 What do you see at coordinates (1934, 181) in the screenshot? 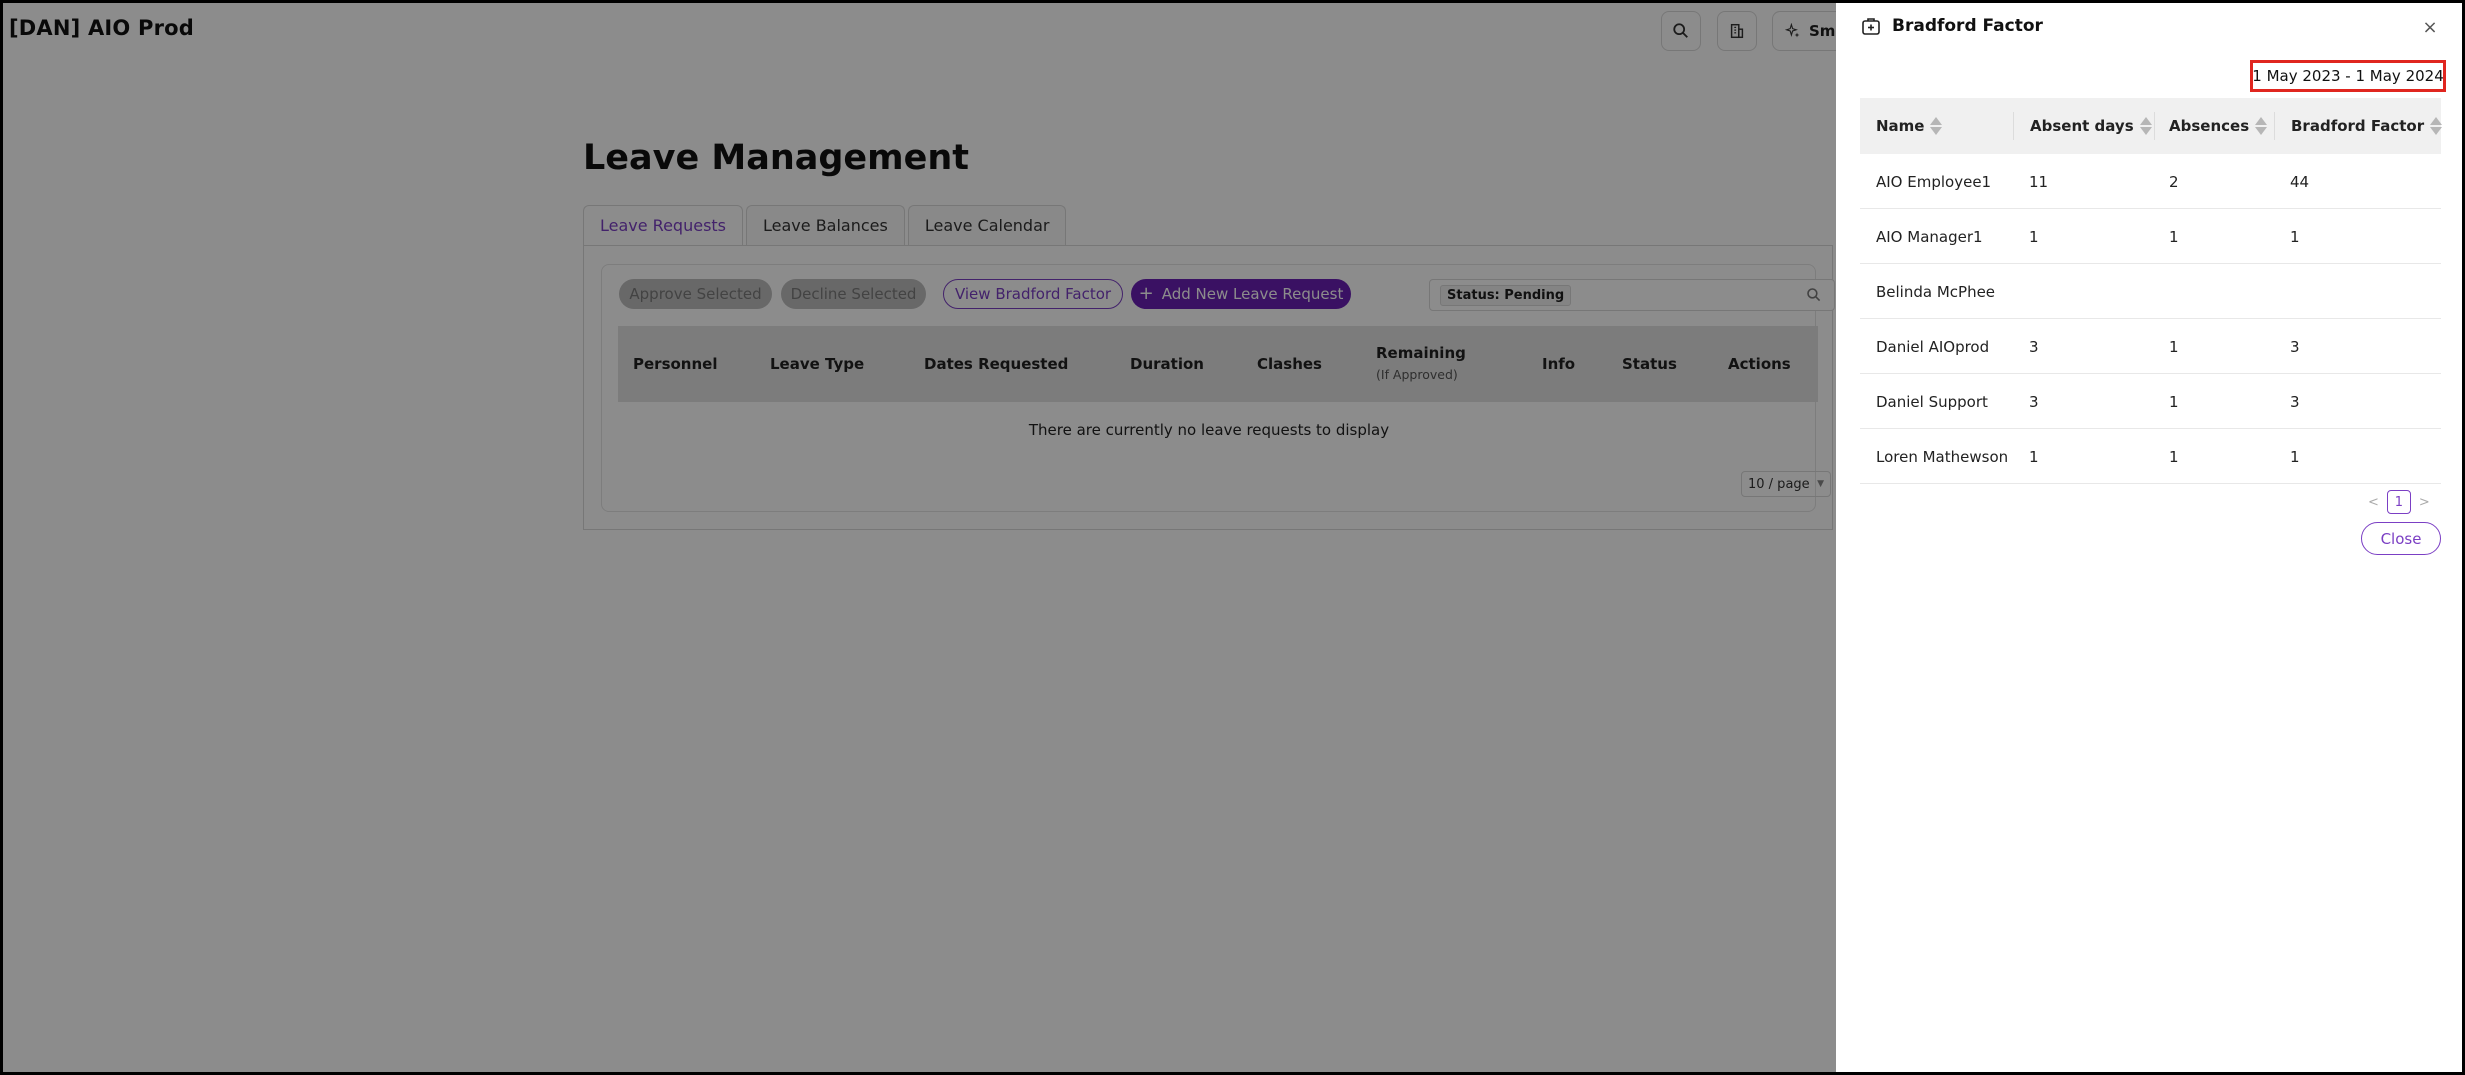
I see `cell-name: AIO Employee1` at bounding box center [1934, 181].